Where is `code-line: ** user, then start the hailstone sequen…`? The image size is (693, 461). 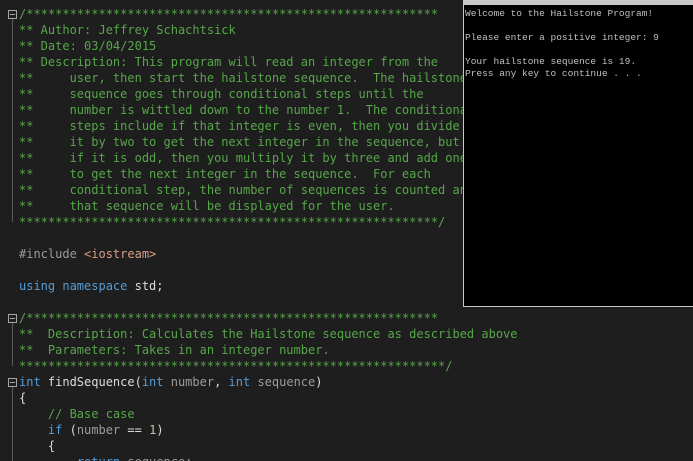
code-line: ** user, then start the hailstone sequen… is located at coordinates (243, 78).